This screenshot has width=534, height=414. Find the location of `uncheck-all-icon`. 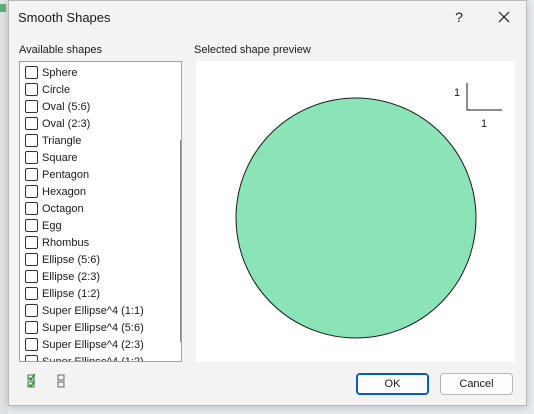

uncheck-all-icon is located at coordinates (61, 381).